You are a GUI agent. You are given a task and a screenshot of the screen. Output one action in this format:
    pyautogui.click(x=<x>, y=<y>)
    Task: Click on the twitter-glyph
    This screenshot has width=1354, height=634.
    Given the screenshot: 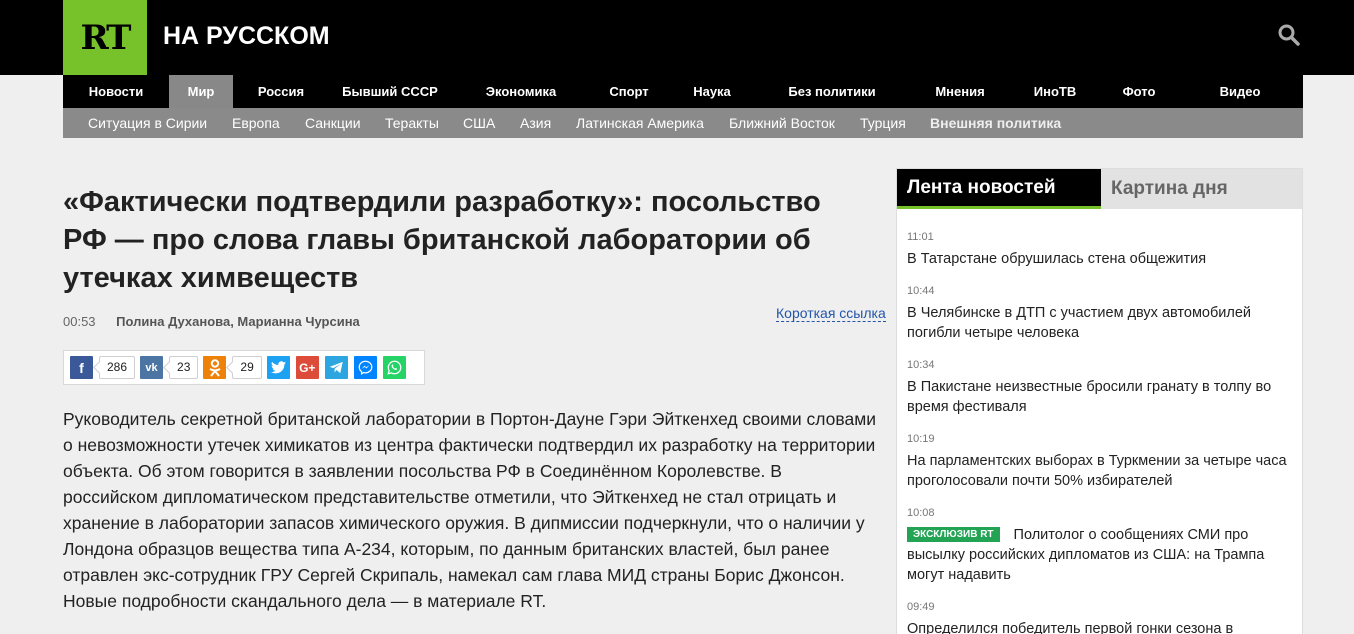 What is the action you would take?
    pyautogui.click(x=278, y=367)
    